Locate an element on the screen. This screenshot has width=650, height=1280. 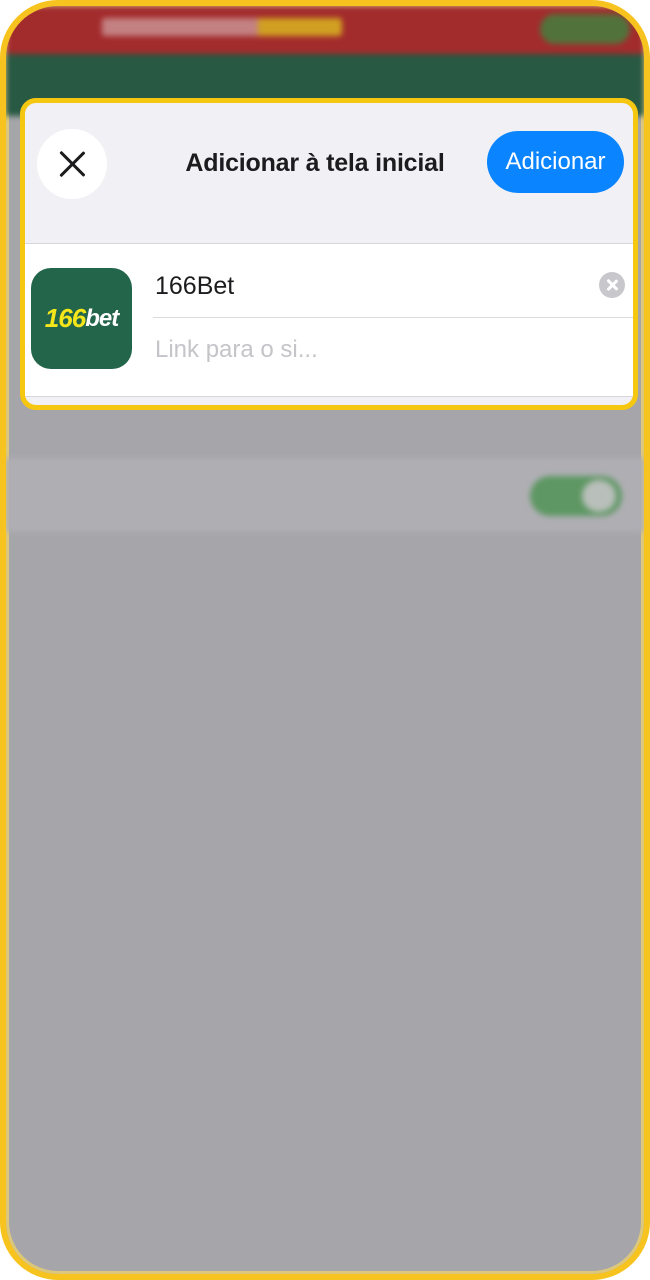
add-button: Adicionar is located at coordinates (555, 162).